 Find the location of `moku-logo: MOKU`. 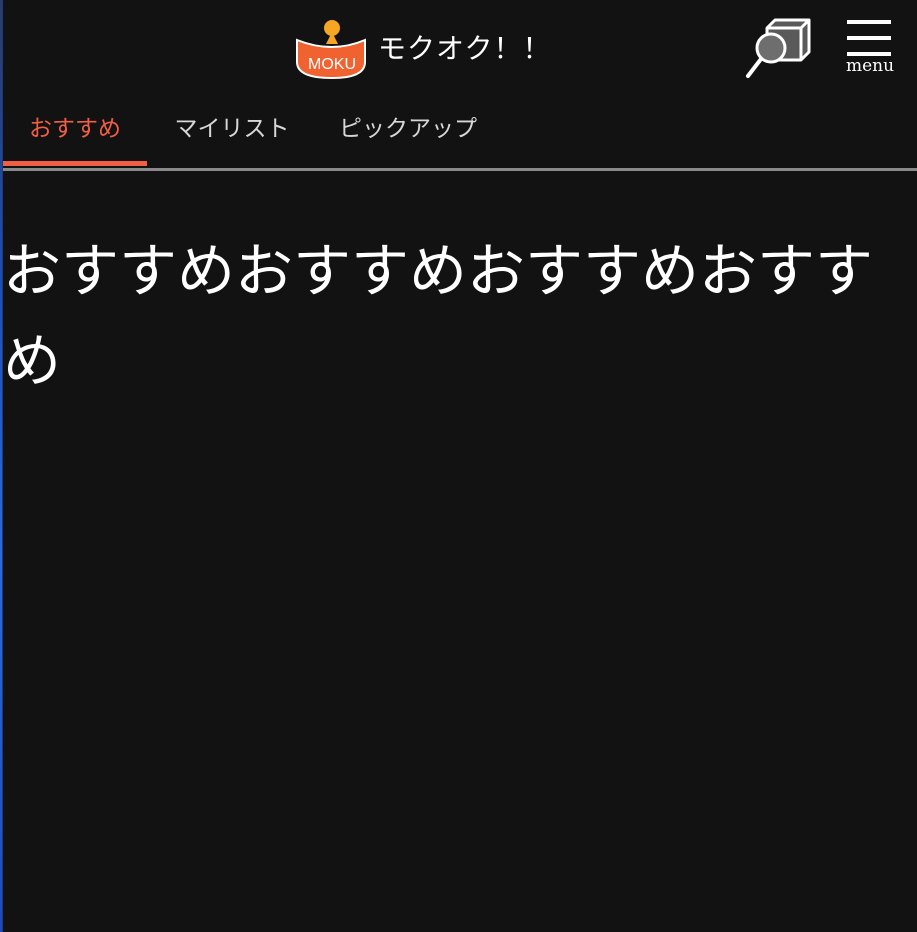

moku-logo: MOKU is located at coordinates (331, 50).